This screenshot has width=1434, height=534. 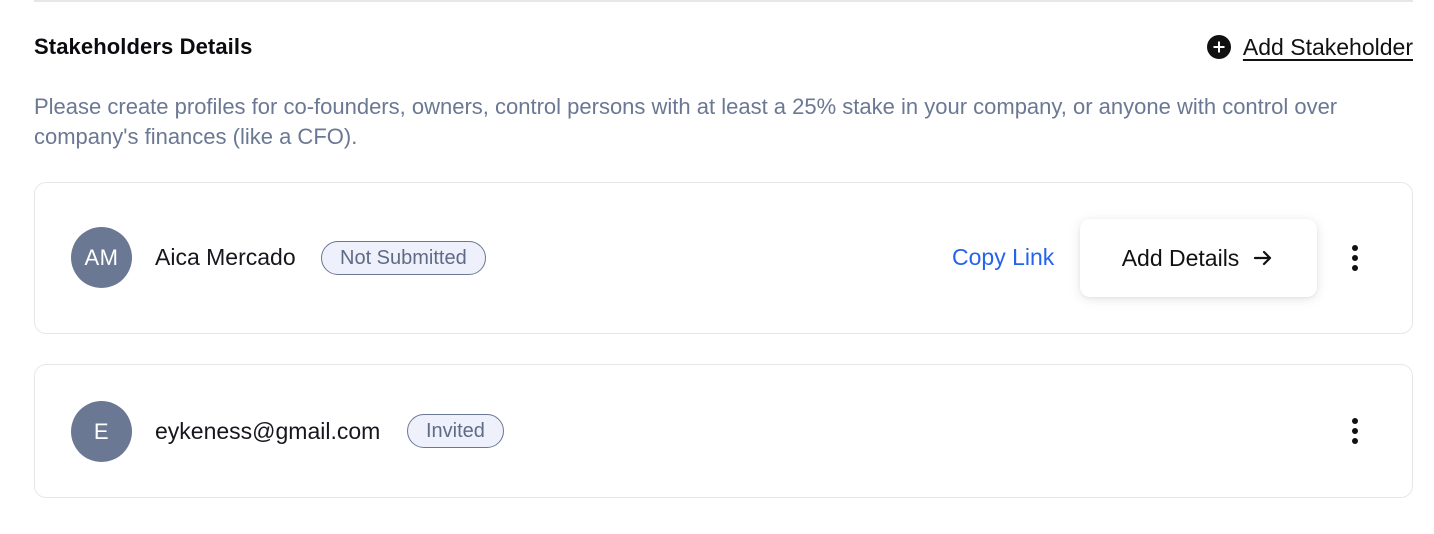 I want to click on stakeholder-name: eykeness@gmail.com, so click(x=268, y=431).